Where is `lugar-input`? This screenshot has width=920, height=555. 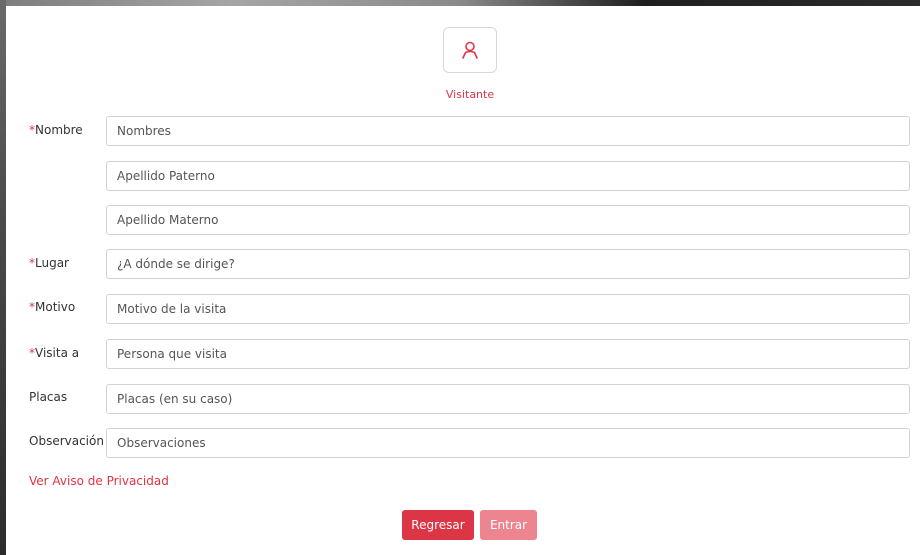 lugar-input is located at coordinates (508, 264).